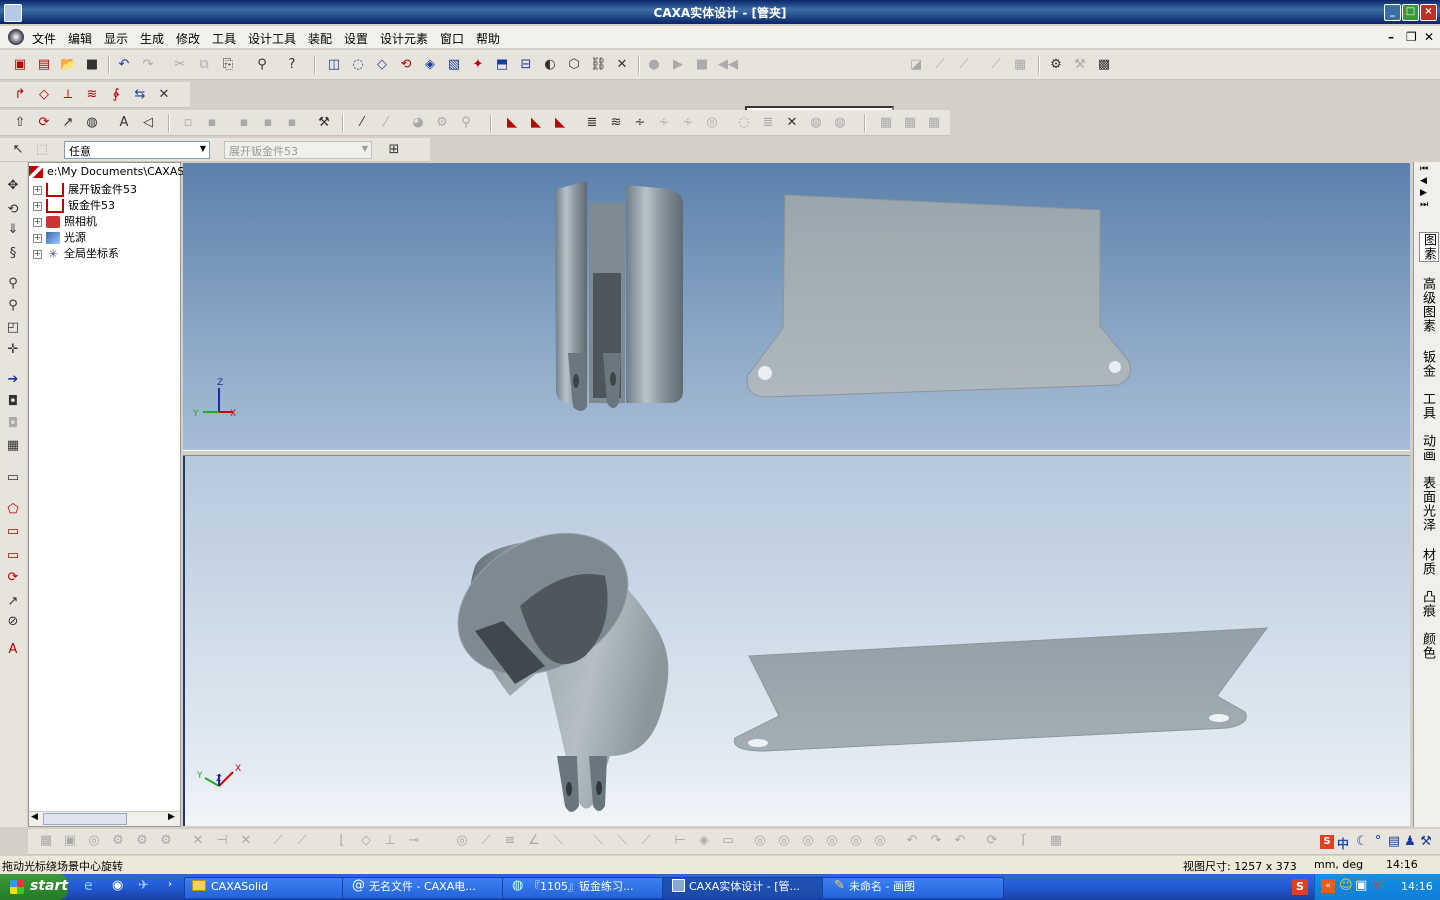 This screenshot has height=900, width=1440. I want to click on bt-24-icon: ⊢, so click(680, 841).